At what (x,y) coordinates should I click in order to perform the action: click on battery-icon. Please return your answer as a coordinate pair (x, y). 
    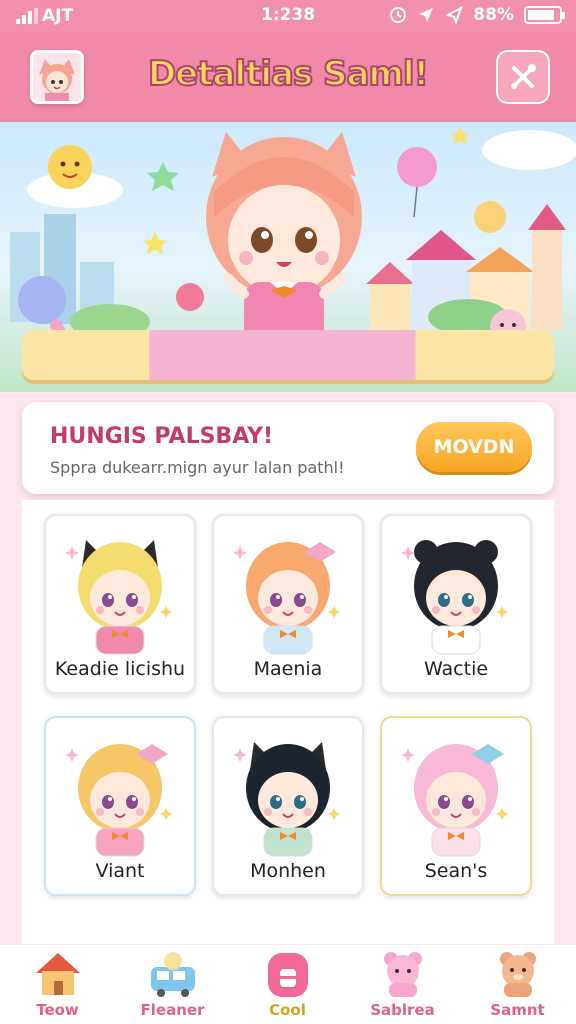
    Looking at the image, I should click on (544, 15).